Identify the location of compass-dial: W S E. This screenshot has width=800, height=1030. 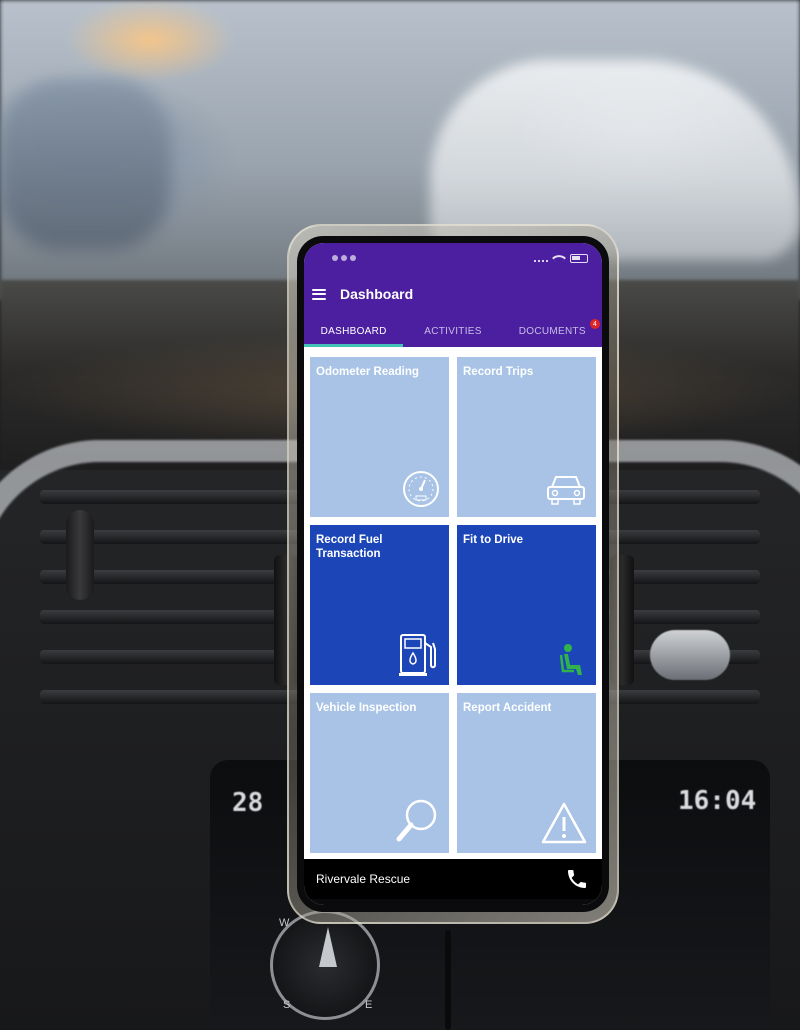
(325, 965).